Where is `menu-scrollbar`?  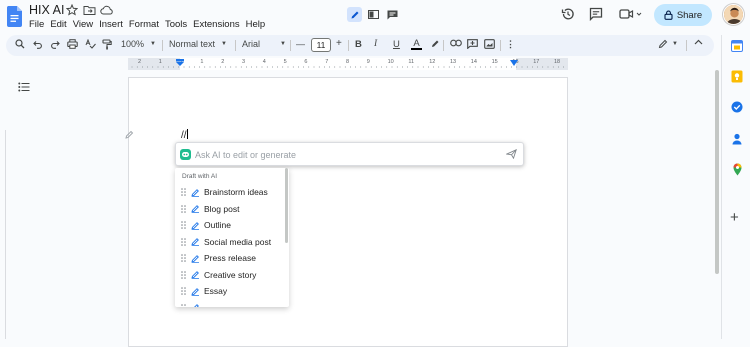 menu-scrollbar is located at coordinates (286, 205).